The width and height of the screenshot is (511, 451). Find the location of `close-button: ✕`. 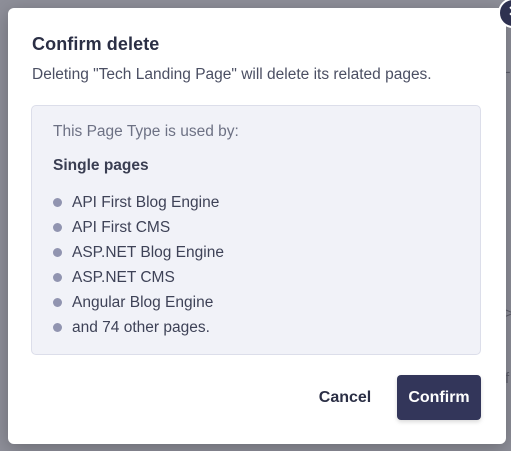

close-button: ✕ is located at coordinates (504, 14).